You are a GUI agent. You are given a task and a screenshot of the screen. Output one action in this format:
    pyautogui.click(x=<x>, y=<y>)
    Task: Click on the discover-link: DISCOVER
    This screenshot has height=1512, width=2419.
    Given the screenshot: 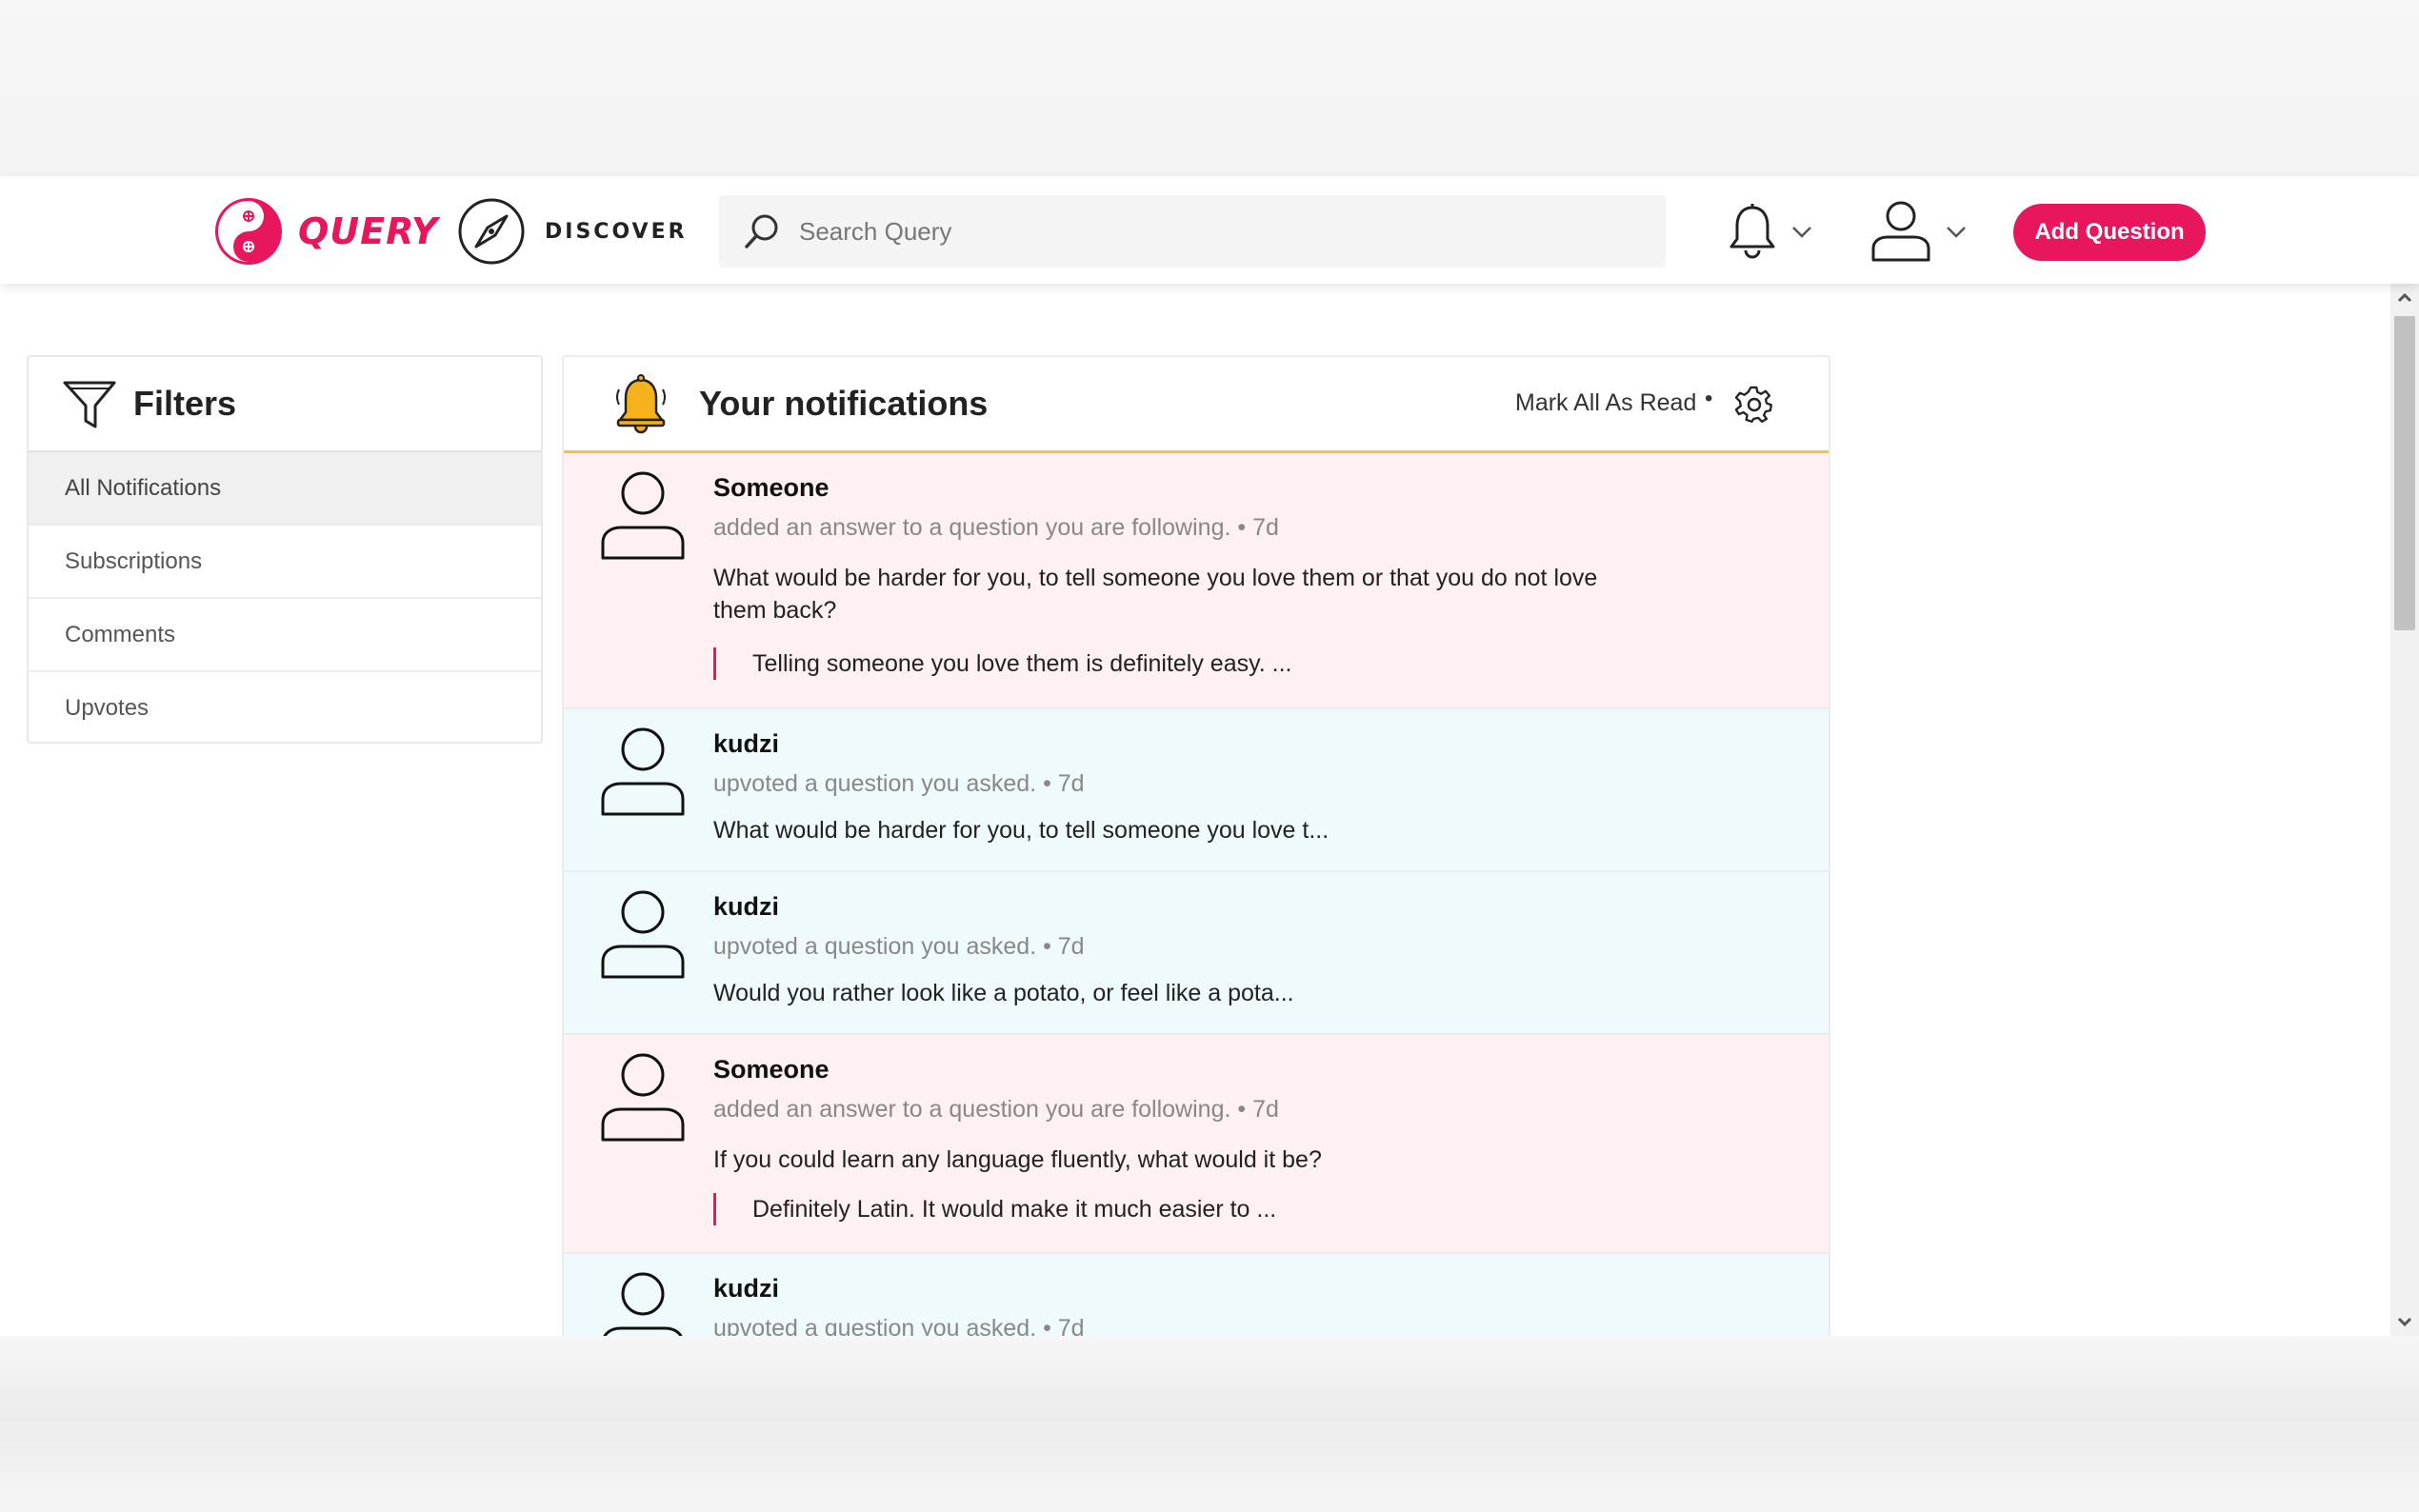 What is the action you would take?
    pyautogui.click(x=572, y=231)
    